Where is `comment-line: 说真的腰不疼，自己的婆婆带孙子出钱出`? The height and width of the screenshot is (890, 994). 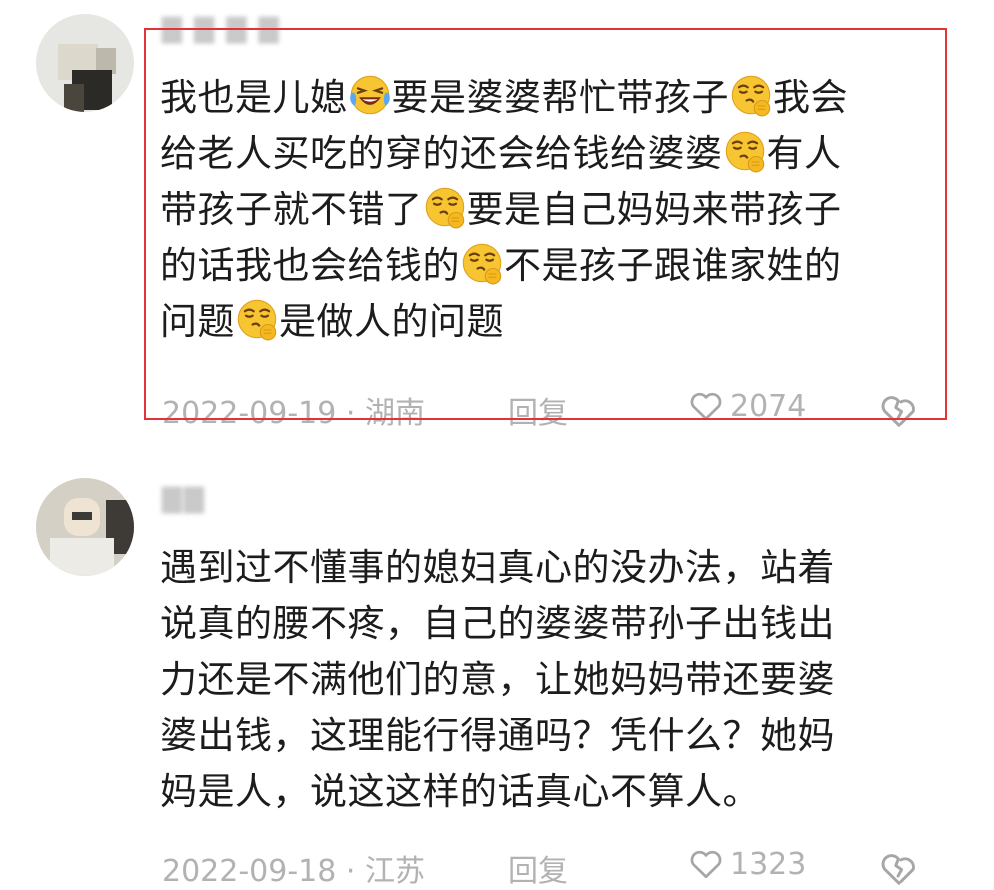
comment-line: 说真的腰不疼，自己的婆婆带孙子出钱出 is located at coordinates (550, 624).